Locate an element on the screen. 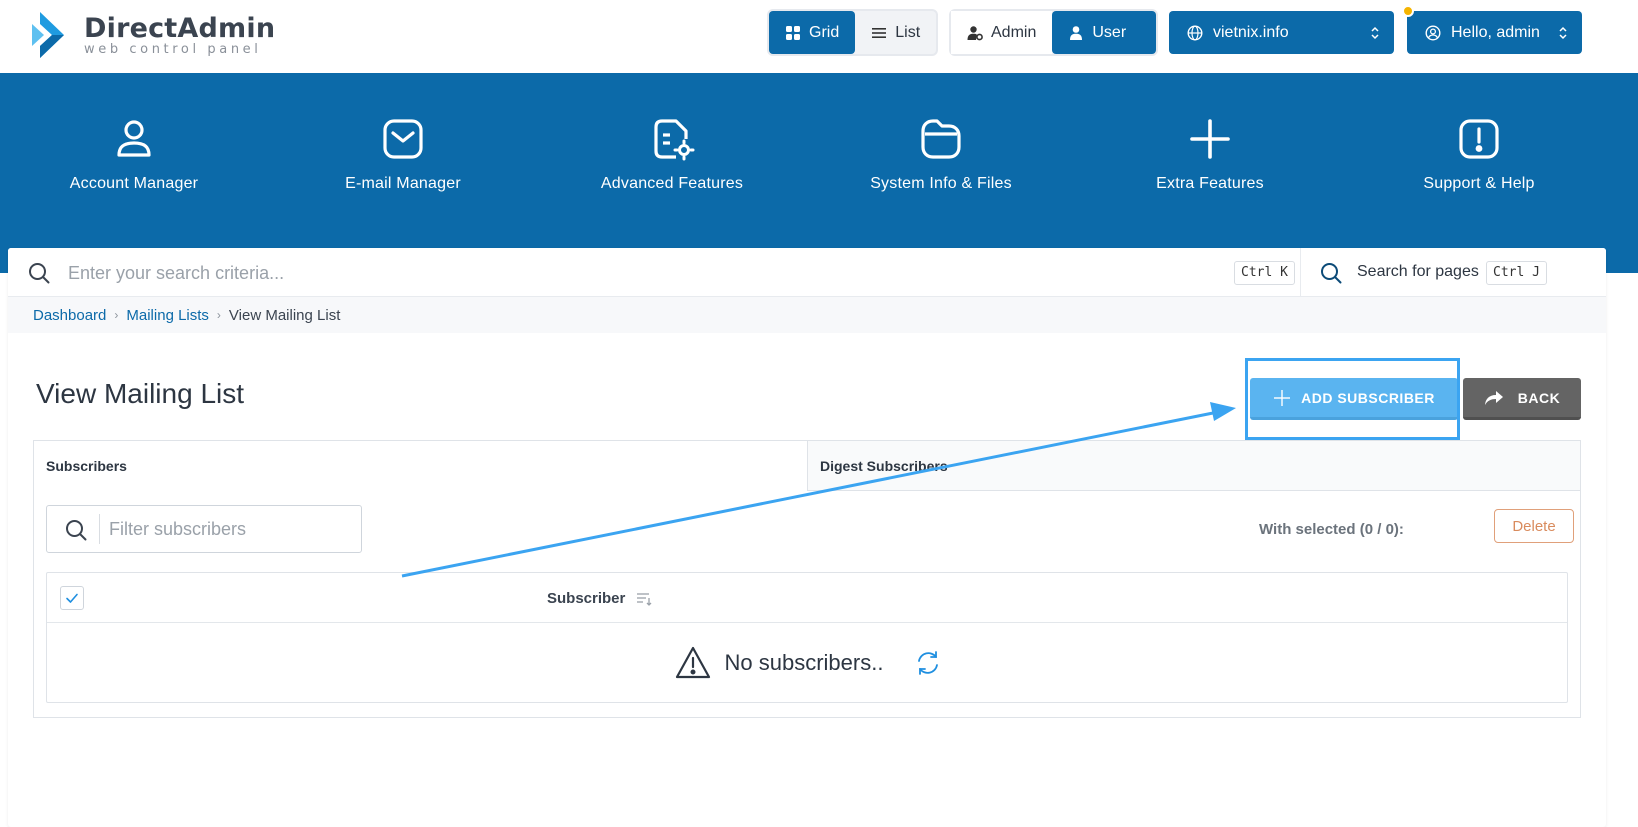 This screenshot has width=1638, height=827. admin-label: Admin is located at coordinates (1014, 32).